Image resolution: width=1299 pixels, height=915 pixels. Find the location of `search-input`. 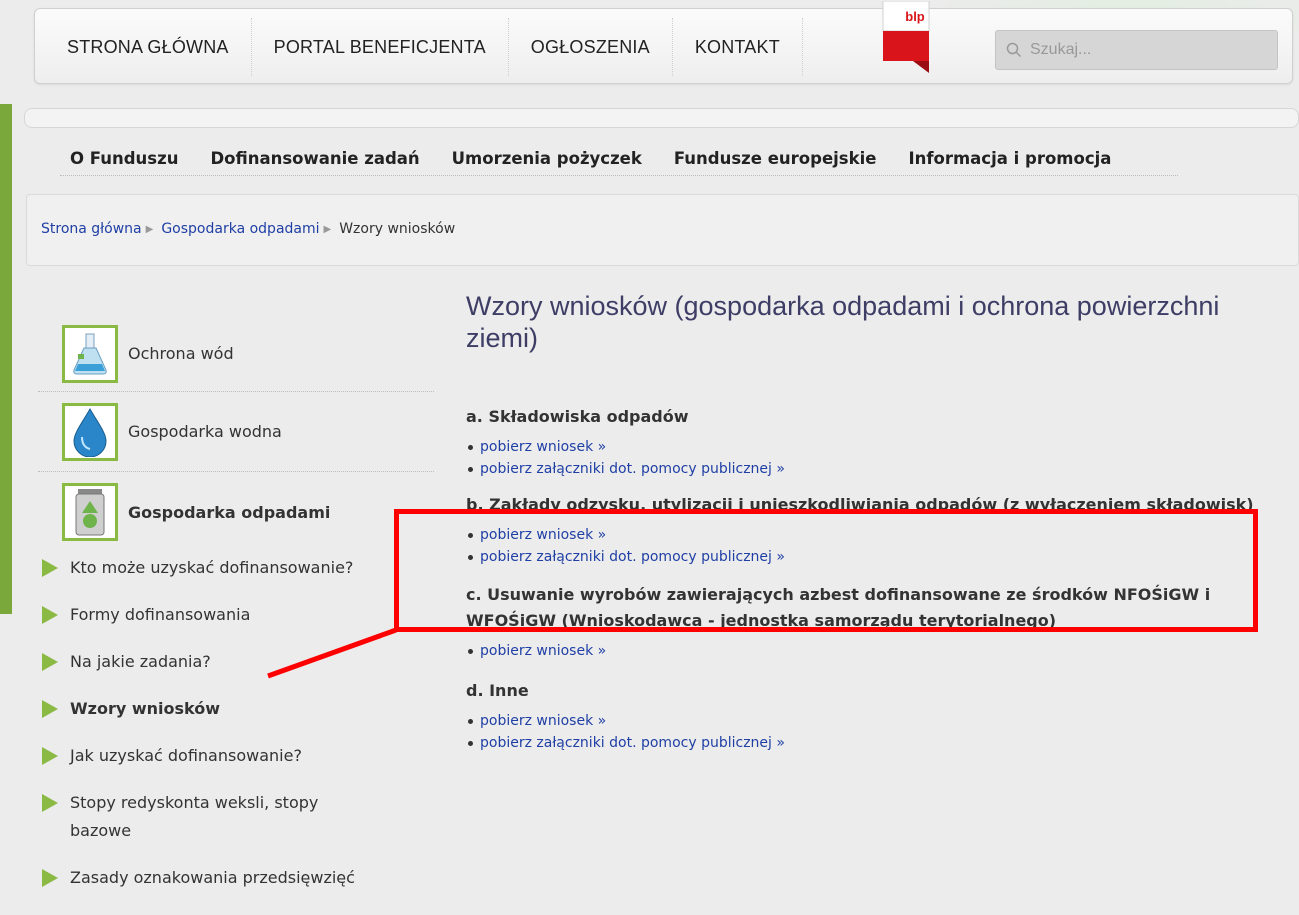

search-input is located at coordinates (1150, 50).